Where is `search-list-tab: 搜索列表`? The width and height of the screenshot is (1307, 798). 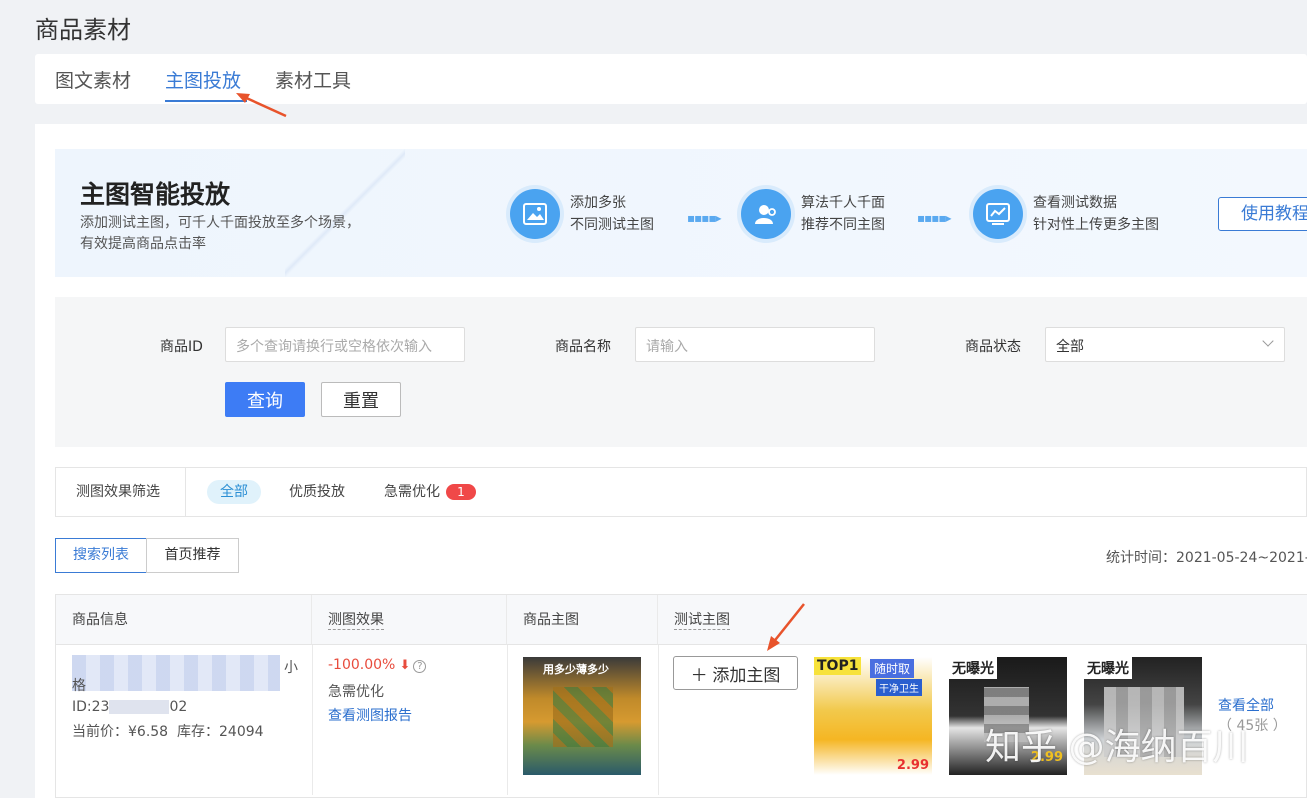
search-list-tab: 搜索列表 is located at coordinates (101, 555).